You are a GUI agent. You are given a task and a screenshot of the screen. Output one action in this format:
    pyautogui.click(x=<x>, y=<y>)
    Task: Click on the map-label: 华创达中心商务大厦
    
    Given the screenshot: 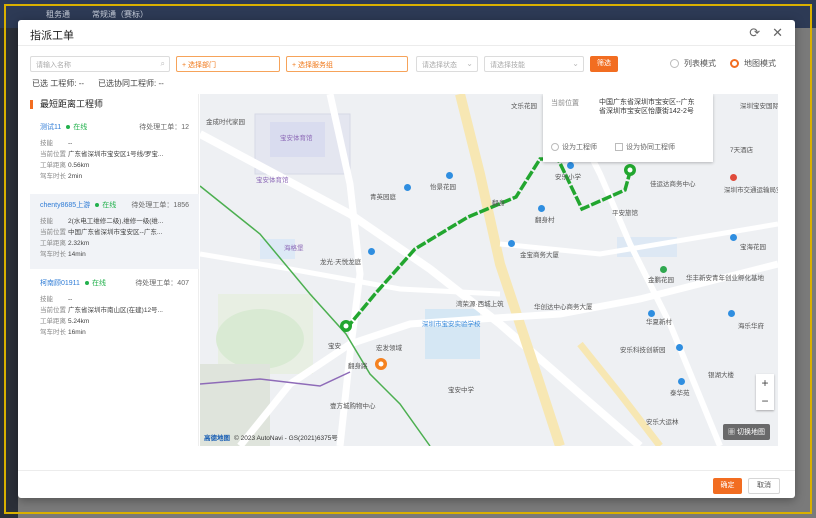 What is the action you would take?
    pyautogui.click(x=563, y=307)
    